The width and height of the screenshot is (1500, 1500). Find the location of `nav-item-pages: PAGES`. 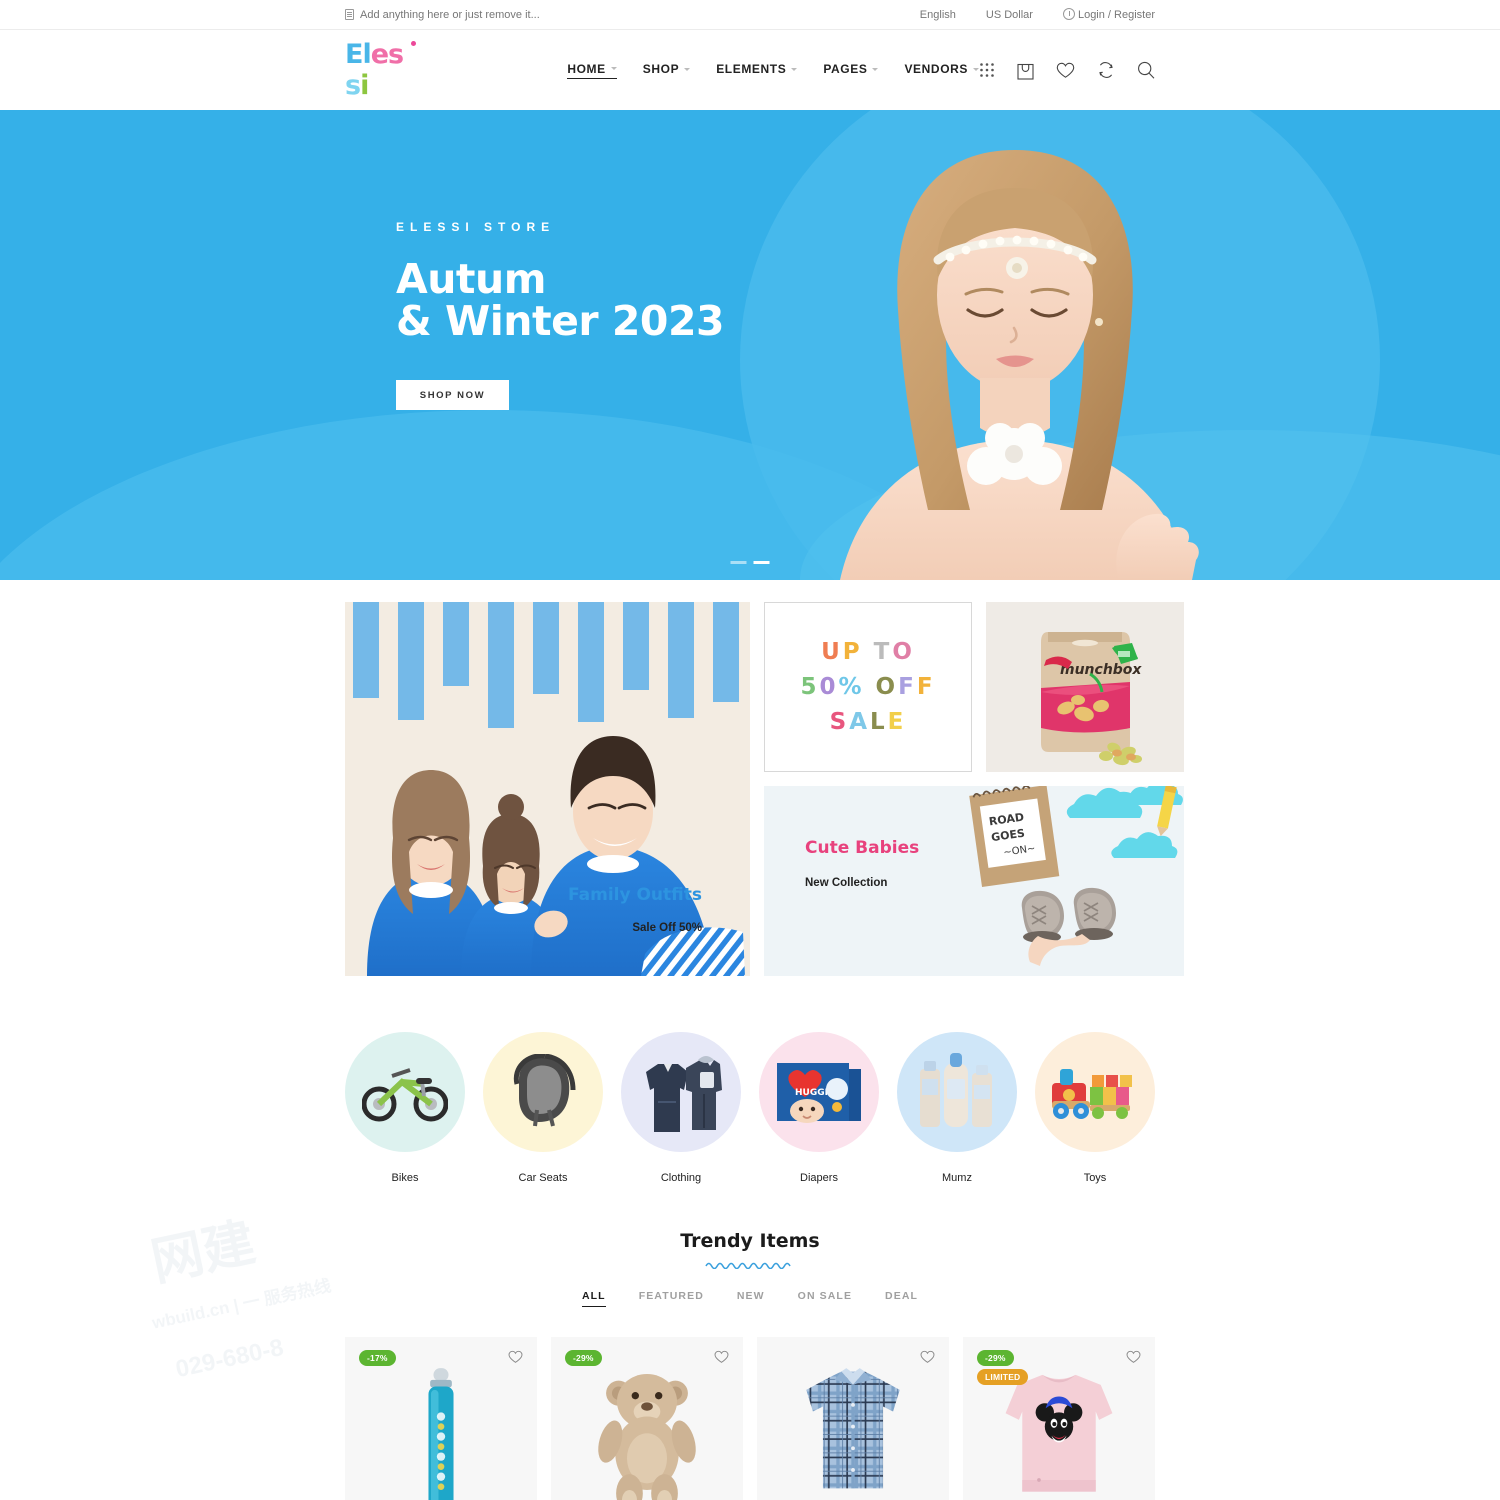

nav-item-pages: PAGES is located at coordinates (851, 70).